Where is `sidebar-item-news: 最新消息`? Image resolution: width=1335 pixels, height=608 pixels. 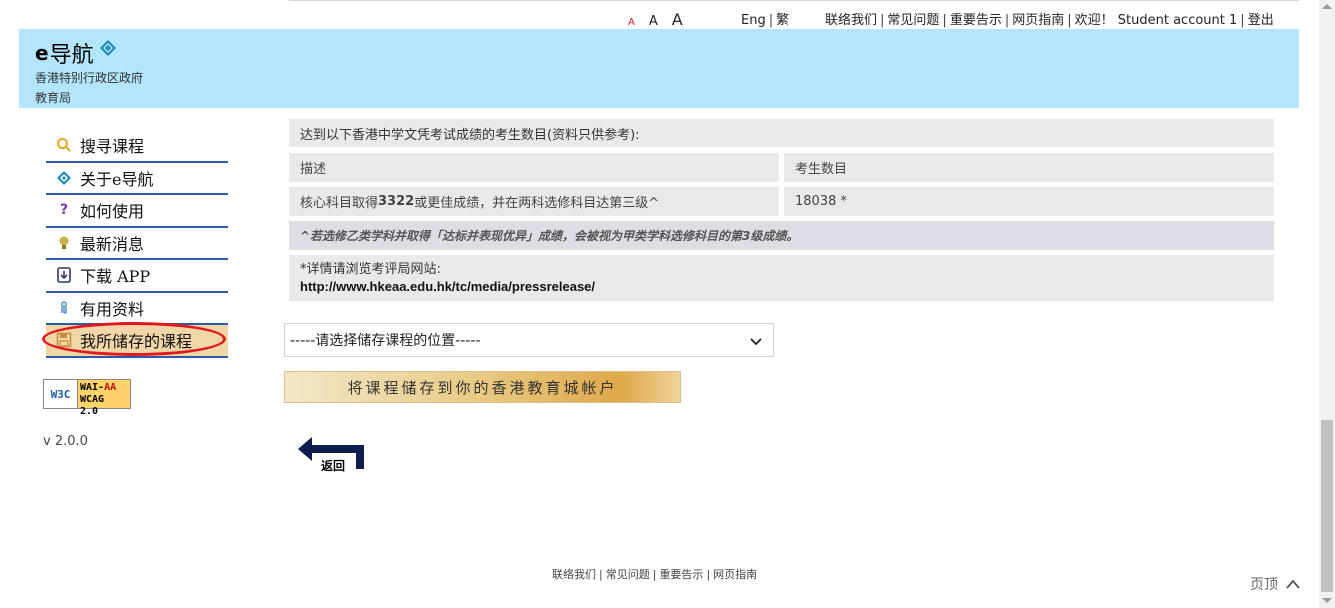 sidebar-item-news: 最新消息 is located at coordinates (137, 244).